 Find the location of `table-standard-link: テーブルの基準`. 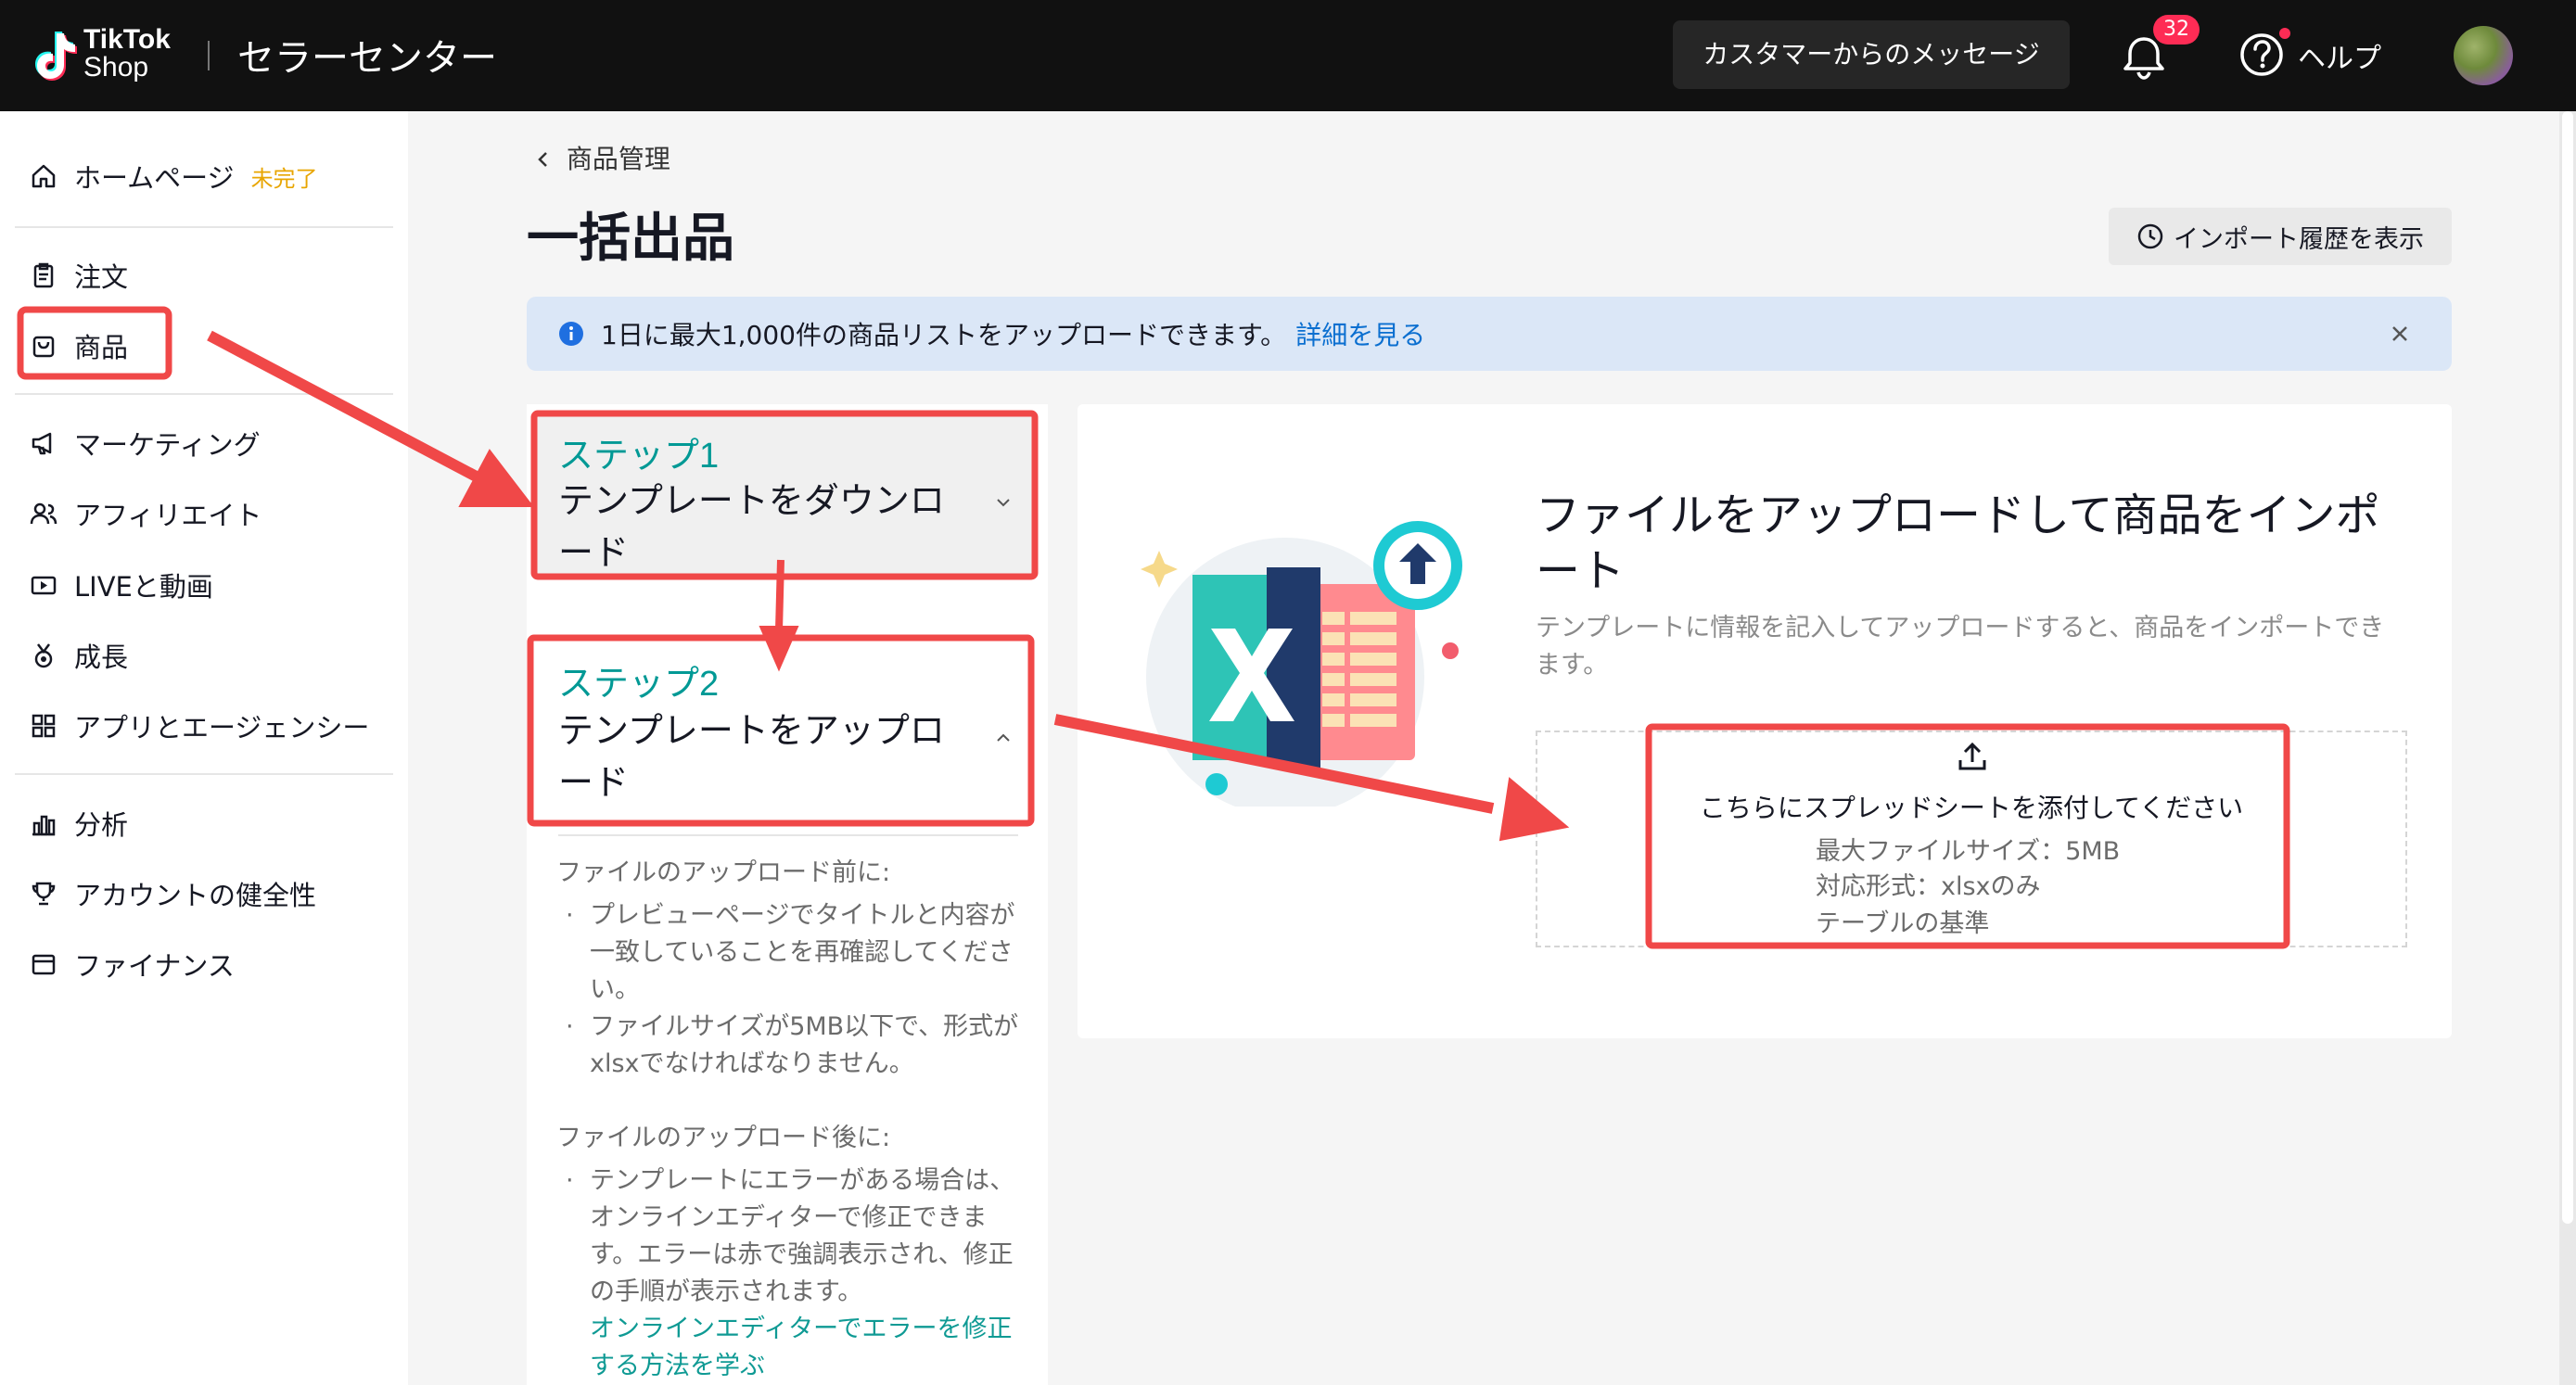

table-standard-link: テーブルの基準 is located at coordinates (1902, 921).